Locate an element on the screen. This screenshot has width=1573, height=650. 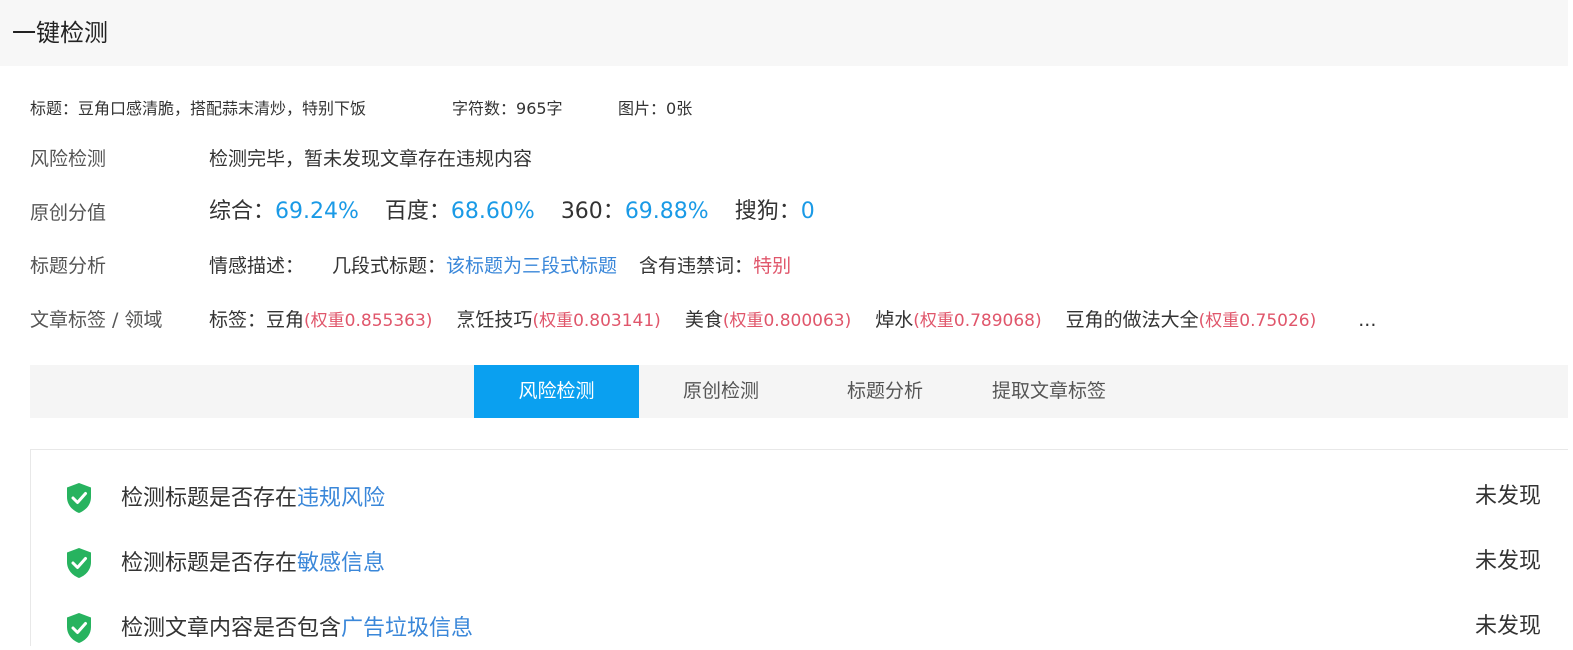
meta-chars-label: 字符数： is located at coordinates (484, 108).